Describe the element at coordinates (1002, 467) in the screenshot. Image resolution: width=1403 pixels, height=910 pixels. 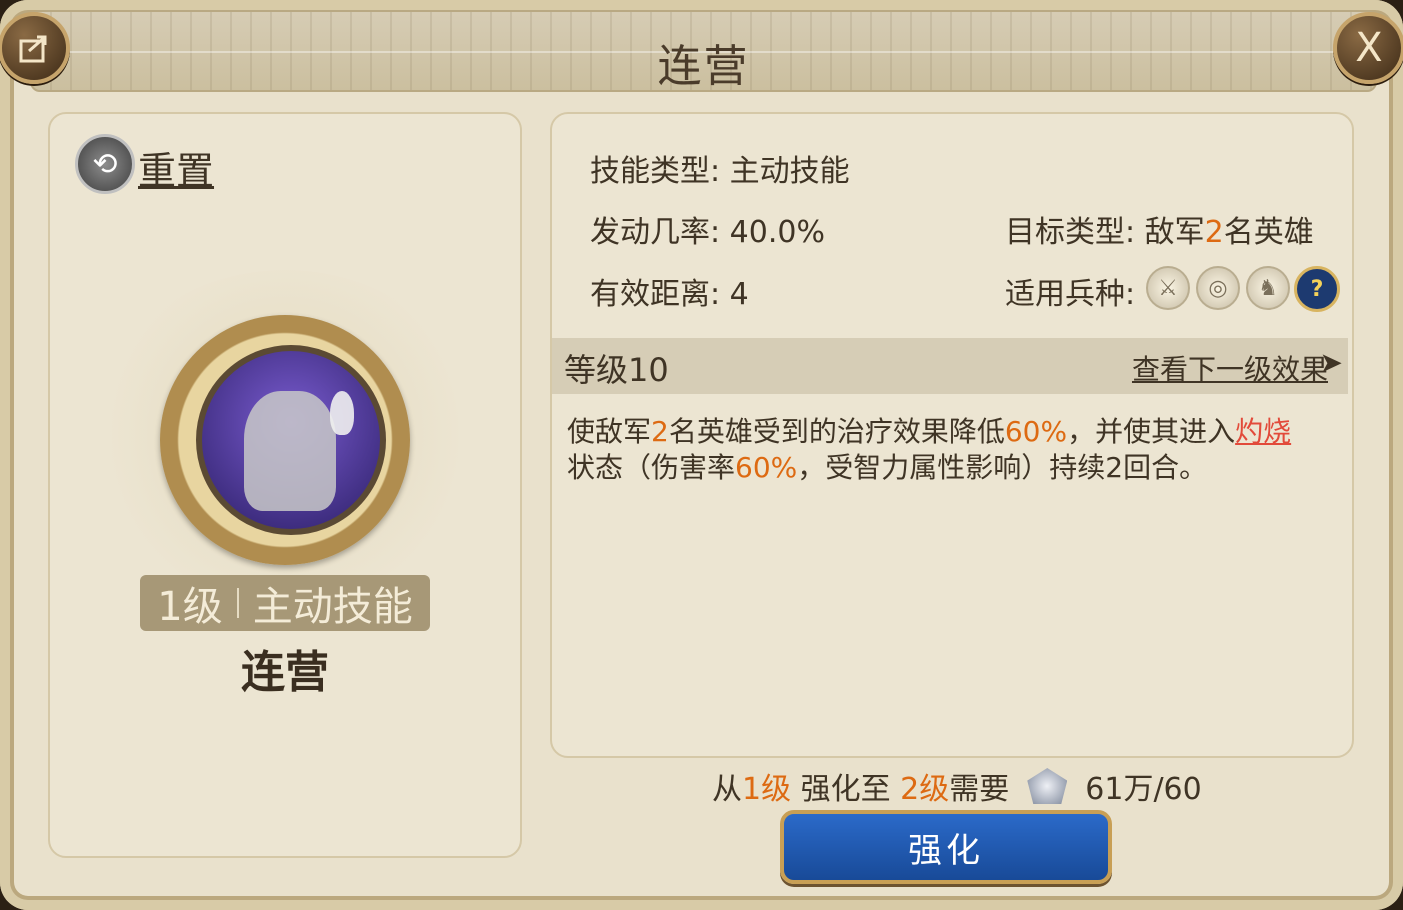
I see `desc-text: ，受智力属性影响）持续2回合。` at that location.